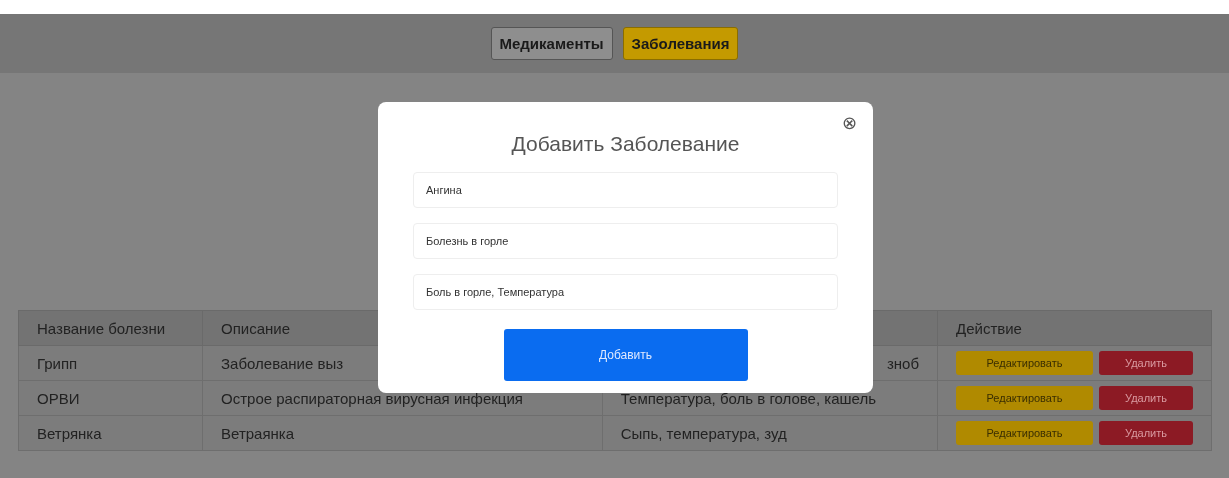 This screenshot has height=478, width=1229. What do you see at coordinates (625, 241) in the screenshot?
I see `input-field: Болезнь в горле` at bounding box center [625, 241].